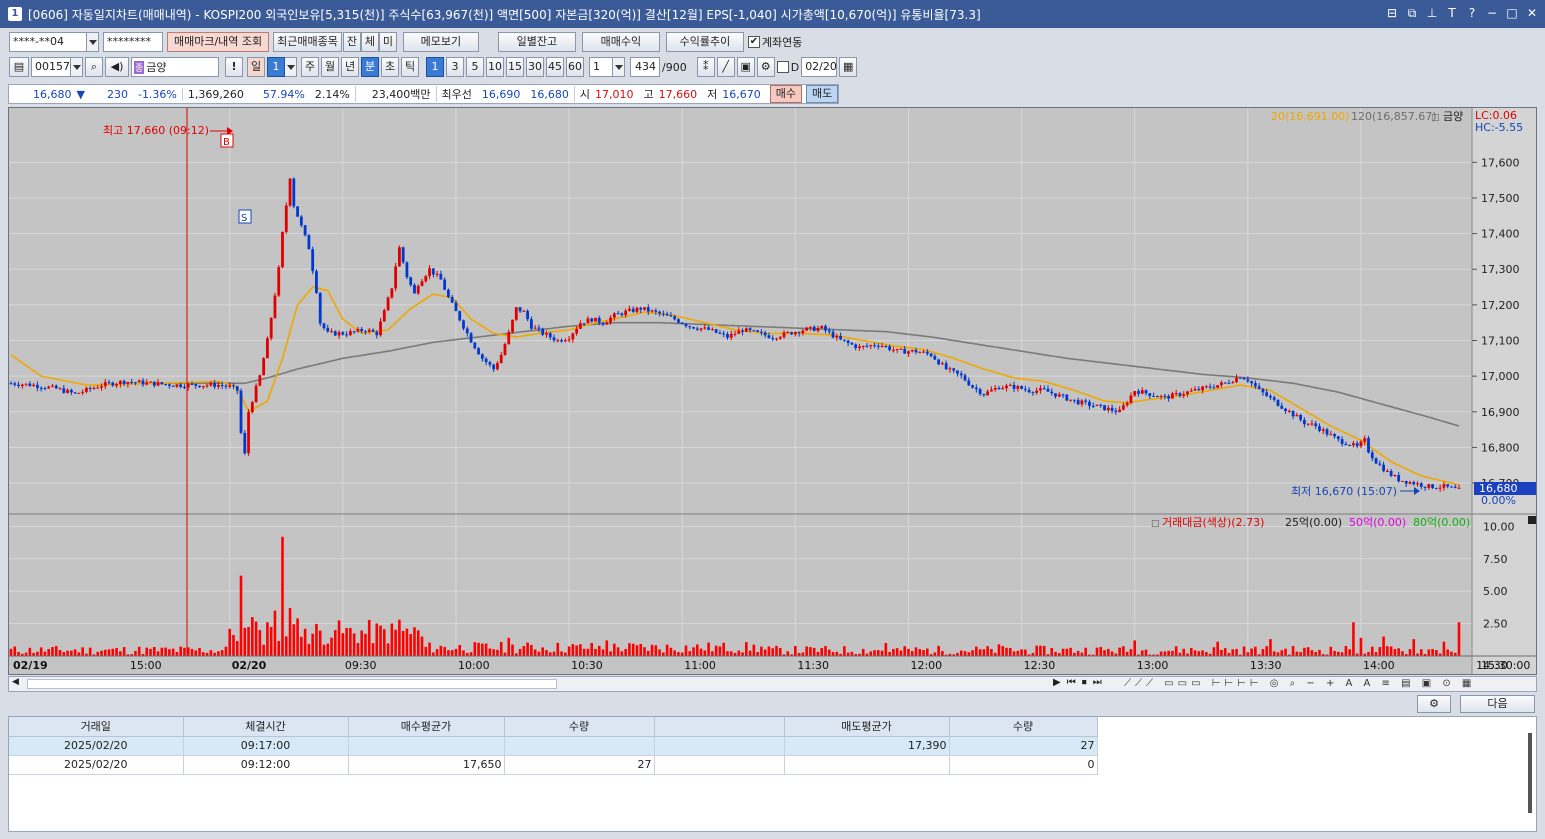 The image size is (1545, 839). Describe the element at coordinates (350, 67) in the screenshot. I see `period-year: 년` at that location.